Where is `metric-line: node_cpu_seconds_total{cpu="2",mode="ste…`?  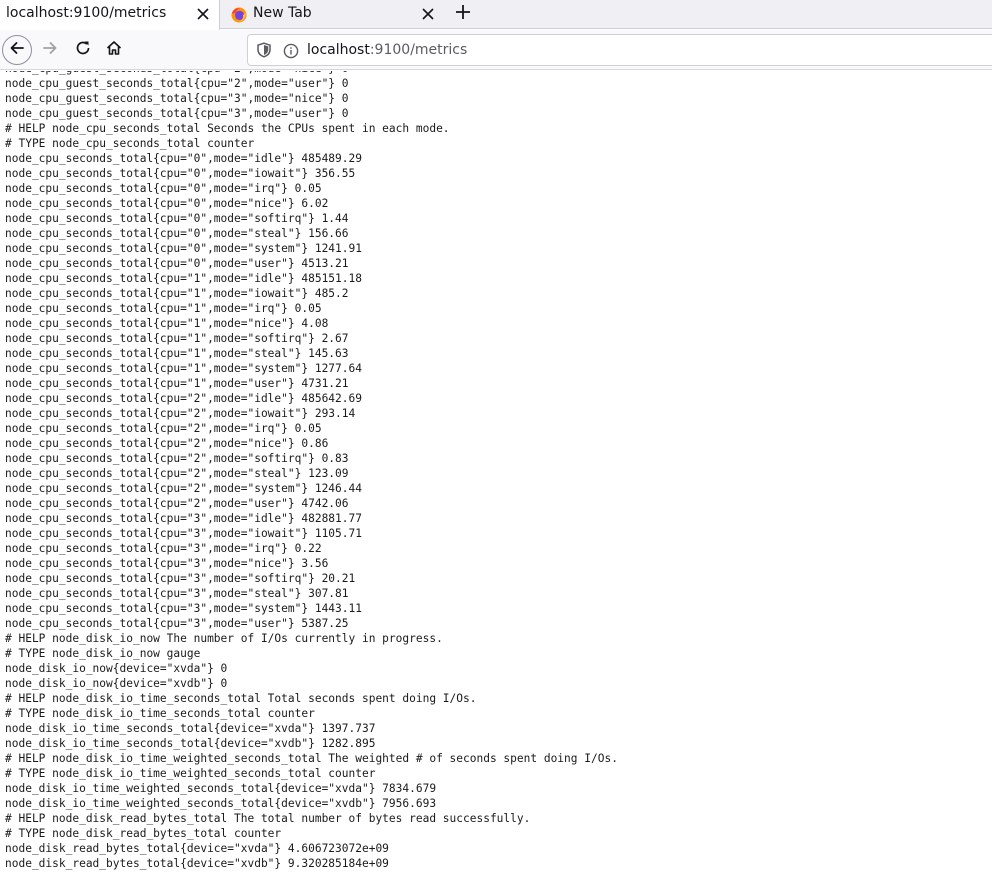 metric-line: node_cpu_seconds_total{cpu="2",mode="ste… is located at coordinates (177, 473).